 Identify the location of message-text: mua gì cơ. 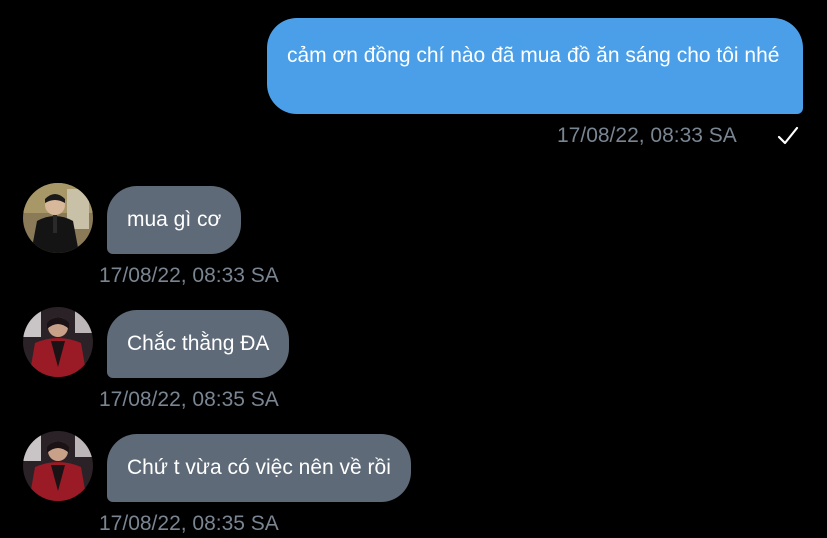
(174, 219).